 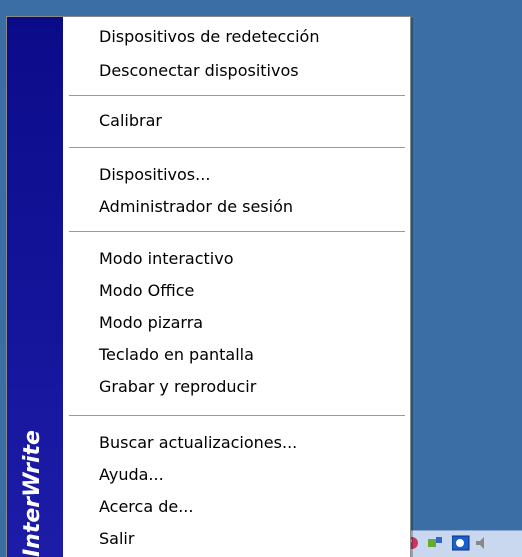 I want to click on menu-item-interactive-mode: Modo interactivo, so click(x=166, y=259).